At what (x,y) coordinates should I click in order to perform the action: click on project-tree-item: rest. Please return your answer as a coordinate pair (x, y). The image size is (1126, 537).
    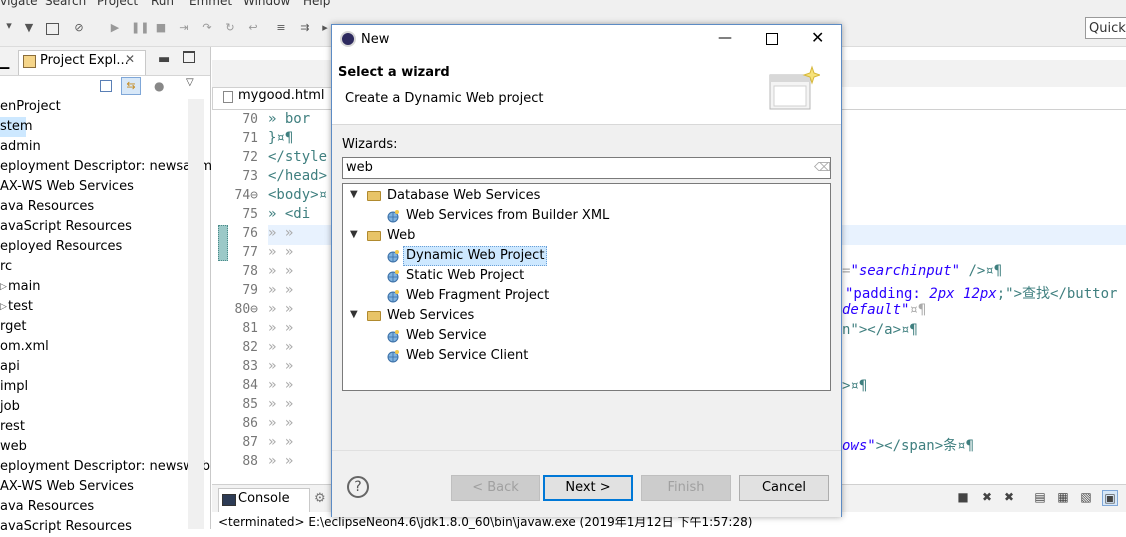
    Looking at the image, I should click on (93, 427).